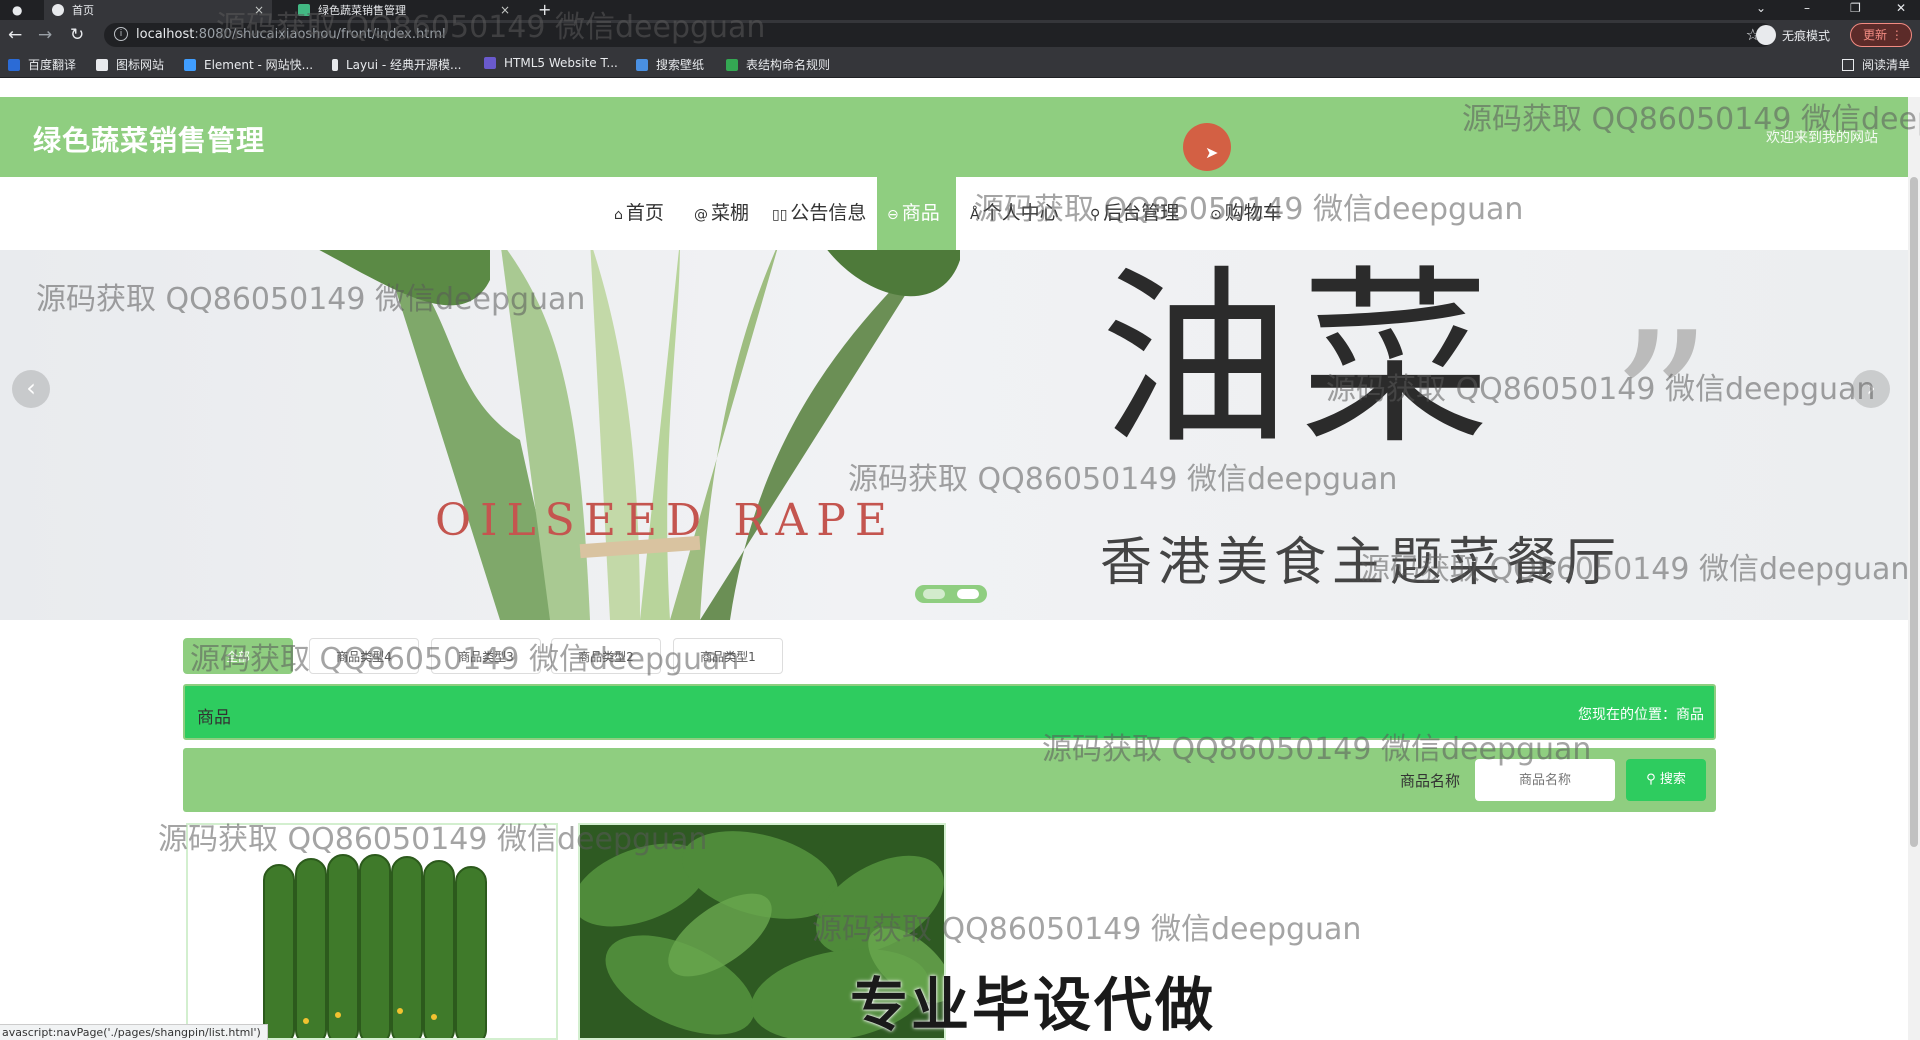 The width and height of the screenshot is (1920, 1040). I want to click on page-scrollbar, so click(1914, 568).